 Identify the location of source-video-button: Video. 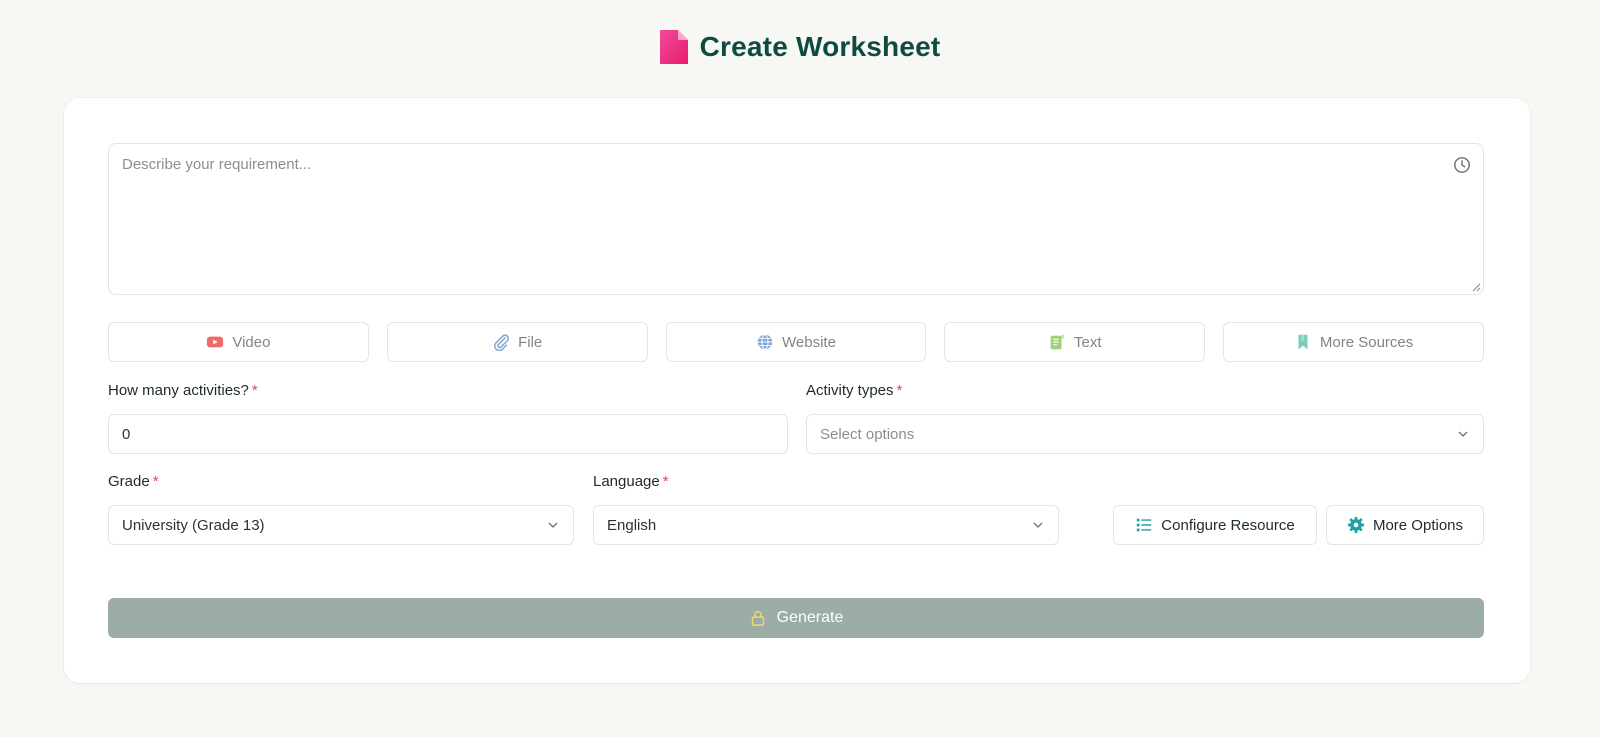
(238, 342).